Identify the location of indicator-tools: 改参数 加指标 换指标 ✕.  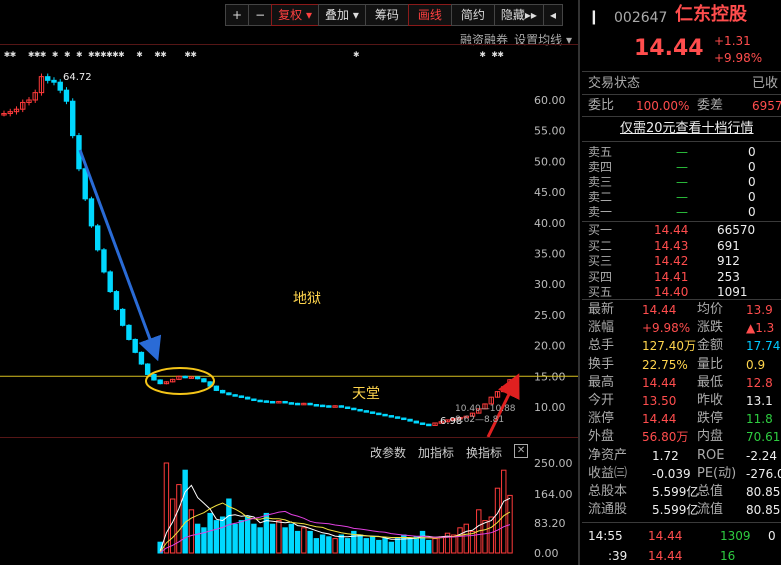
(449, 452).